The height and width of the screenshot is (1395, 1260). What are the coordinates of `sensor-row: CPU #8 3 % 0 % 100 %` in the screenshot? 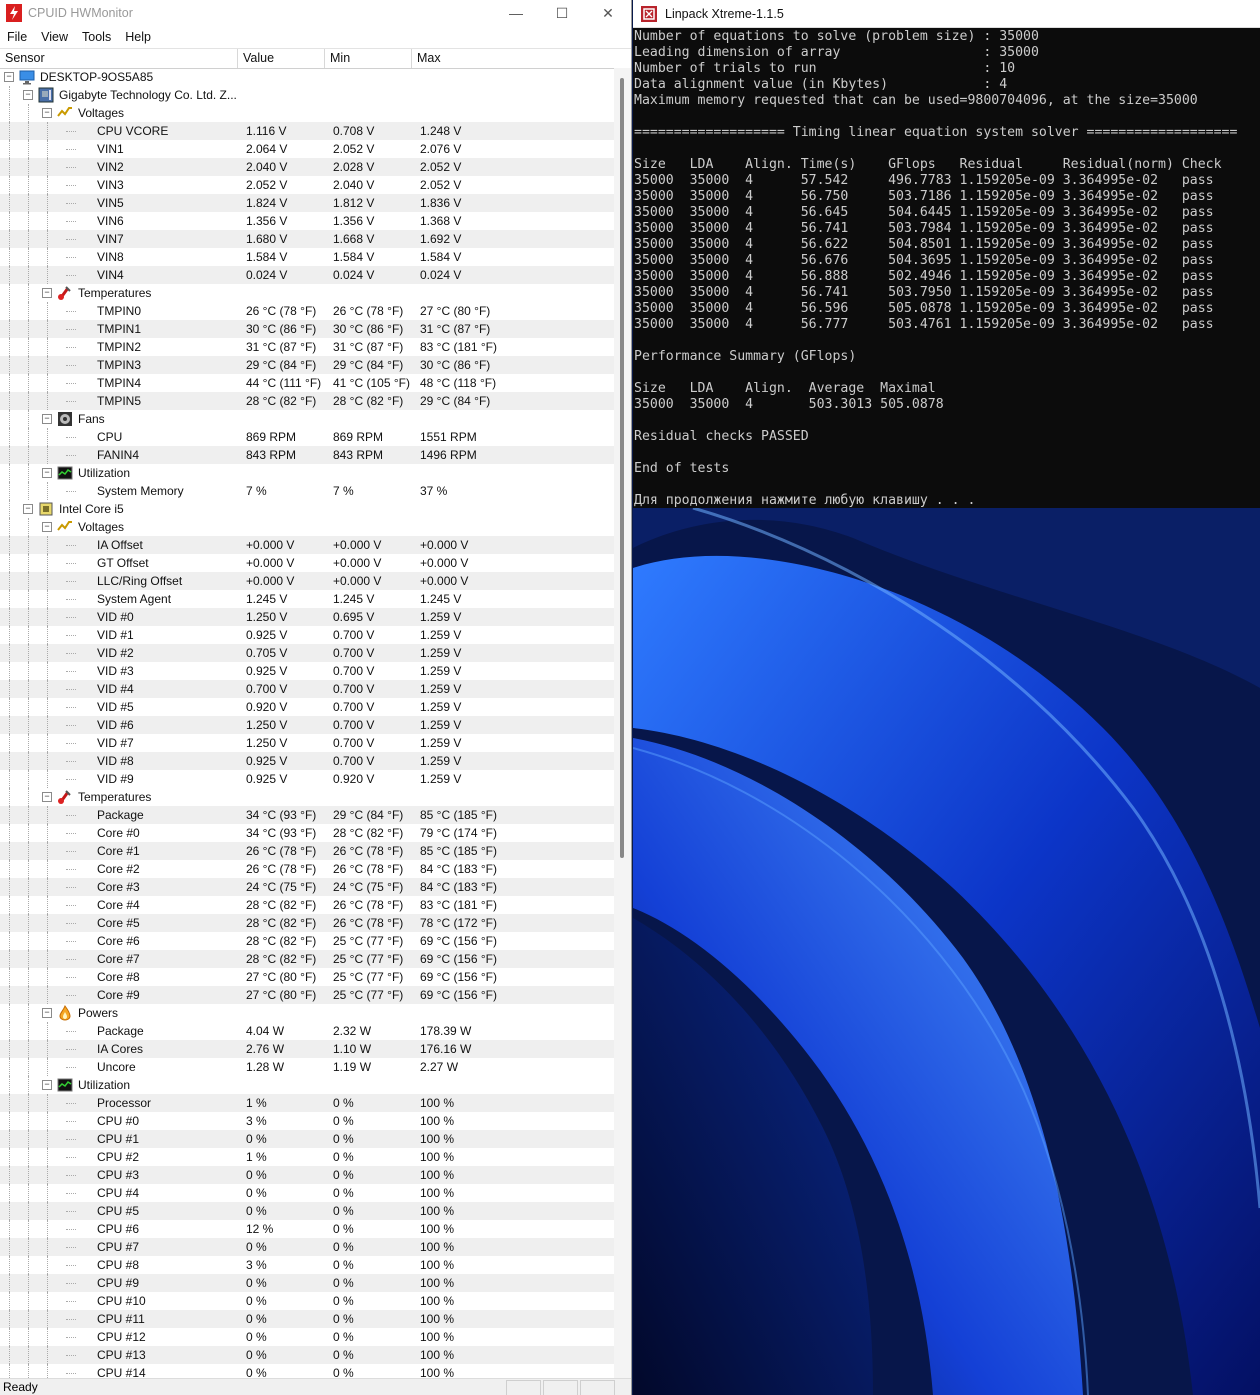 It's located at (307, 1265).